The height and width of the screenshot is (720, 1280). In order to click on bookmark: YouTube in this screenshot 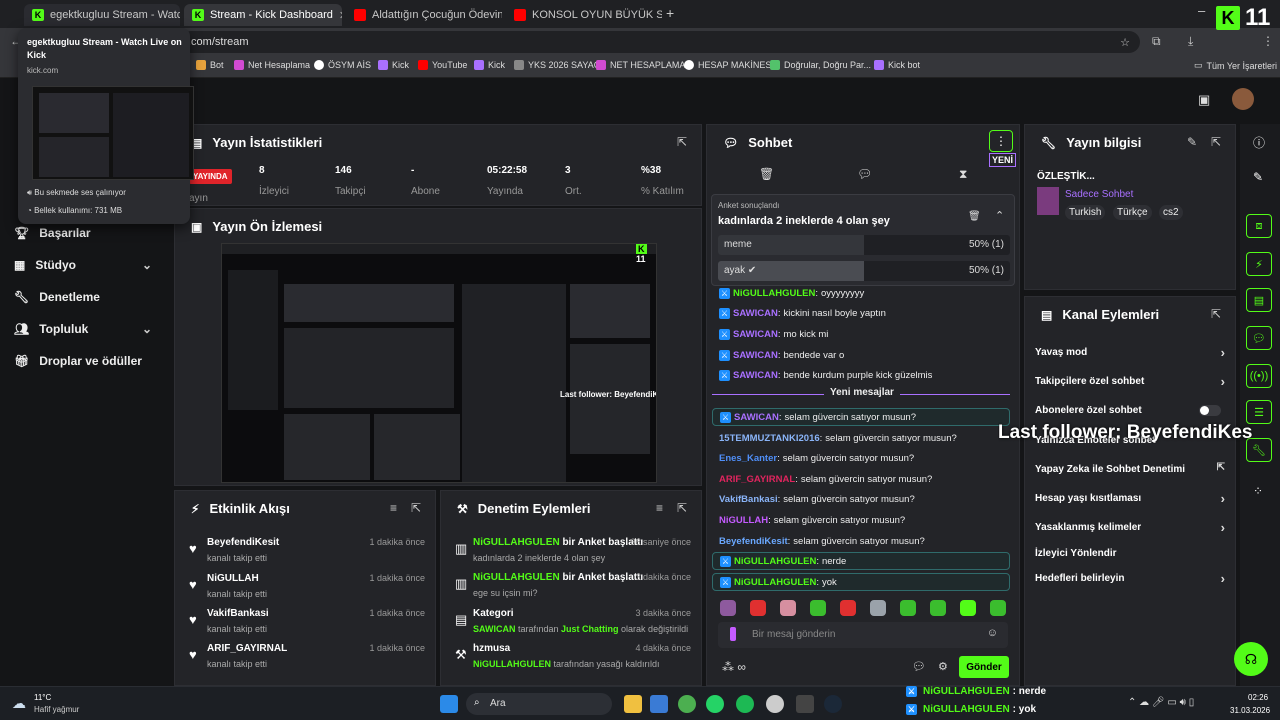, I will do `click(442, 65)`.